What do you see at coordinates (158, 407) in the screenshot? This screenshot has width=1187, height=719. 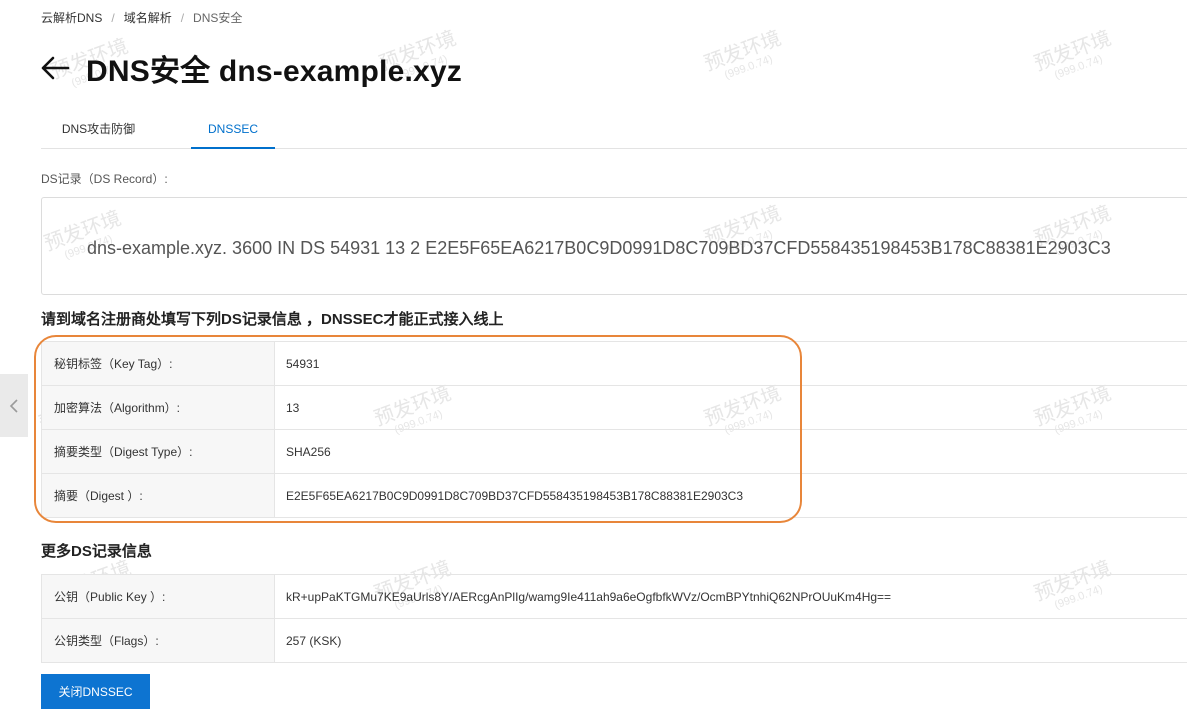 I see `algorithm-label: 加密算法（Algorithm）:` at bounding box center [158, 407].